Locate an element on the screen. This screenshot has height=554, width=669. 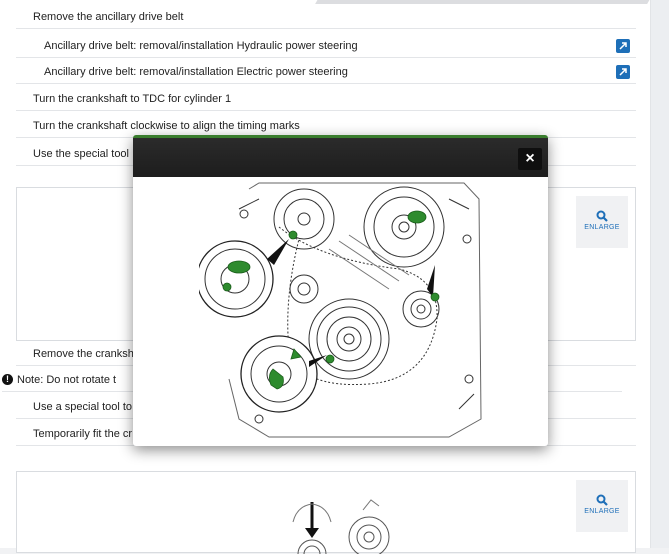
right-sidebar is located at coordinates (659, 274).